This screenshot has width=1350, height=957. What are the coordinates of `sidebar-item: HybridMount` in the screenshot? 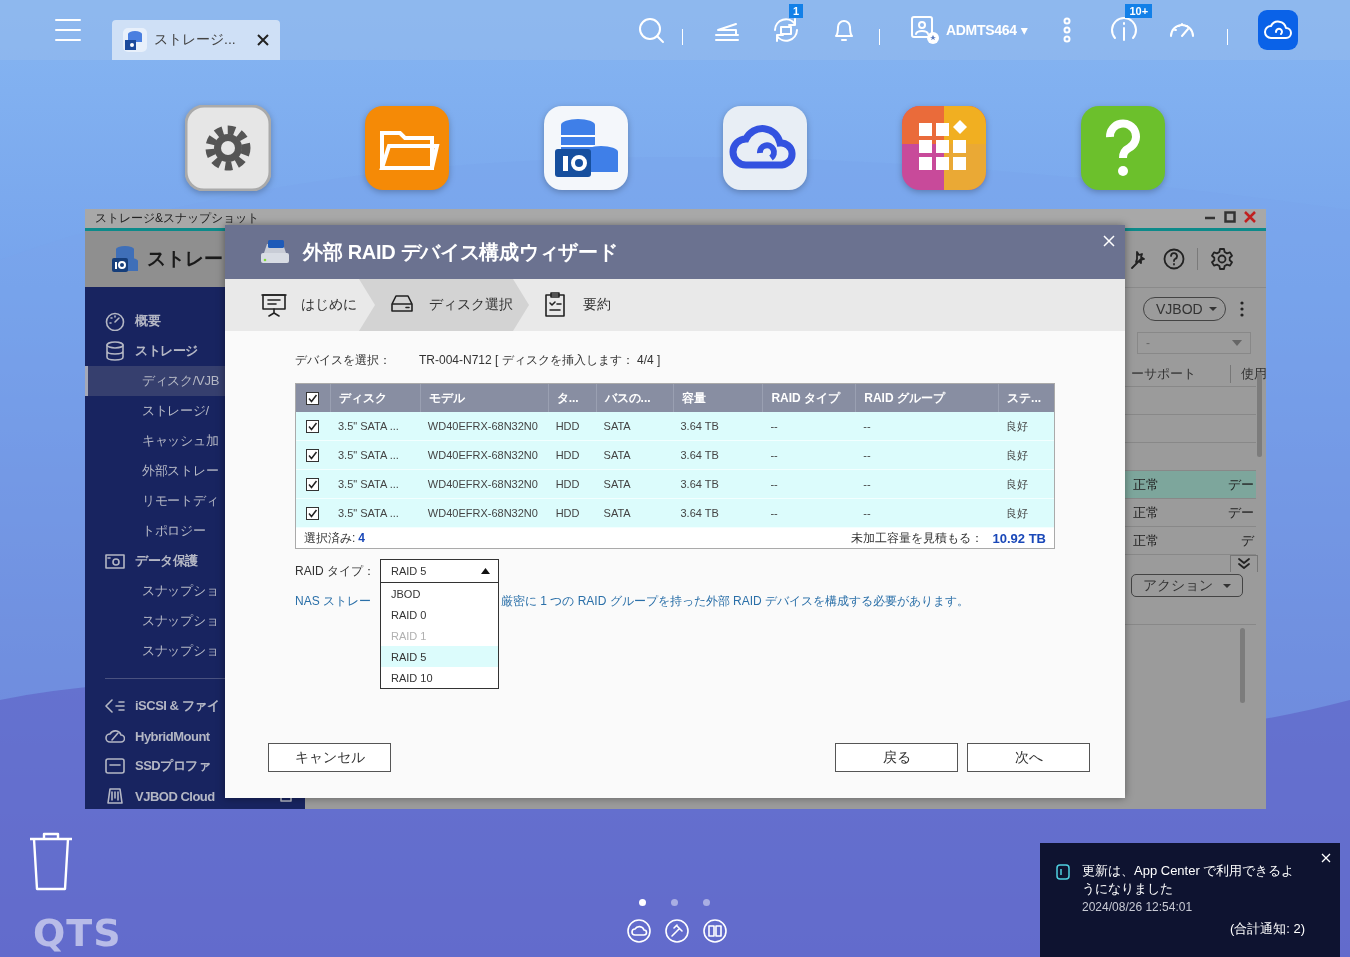 It's located at (155, 736).